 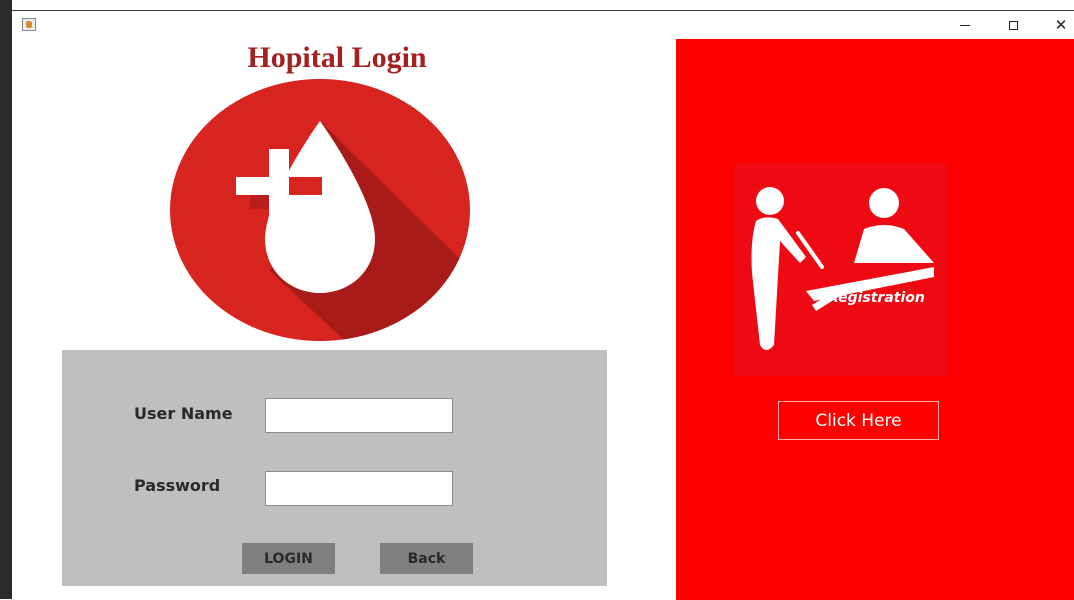 I want to click on login-button: LOGIN, so click(x=288, y=558).